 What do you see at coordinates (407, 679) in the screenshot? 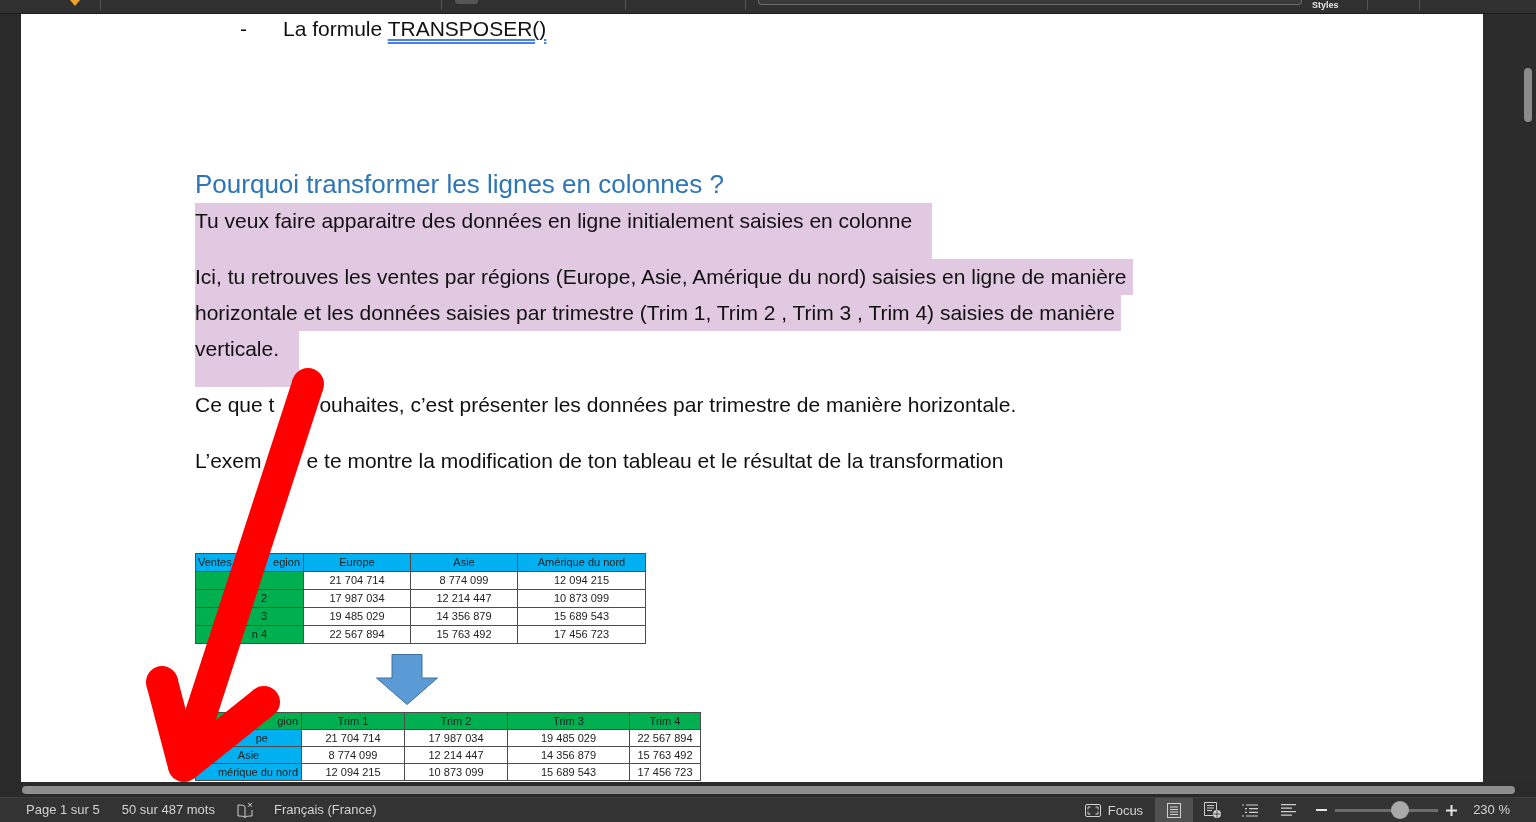
I see `down-arrow-icon` at bounding box center [407, 679].